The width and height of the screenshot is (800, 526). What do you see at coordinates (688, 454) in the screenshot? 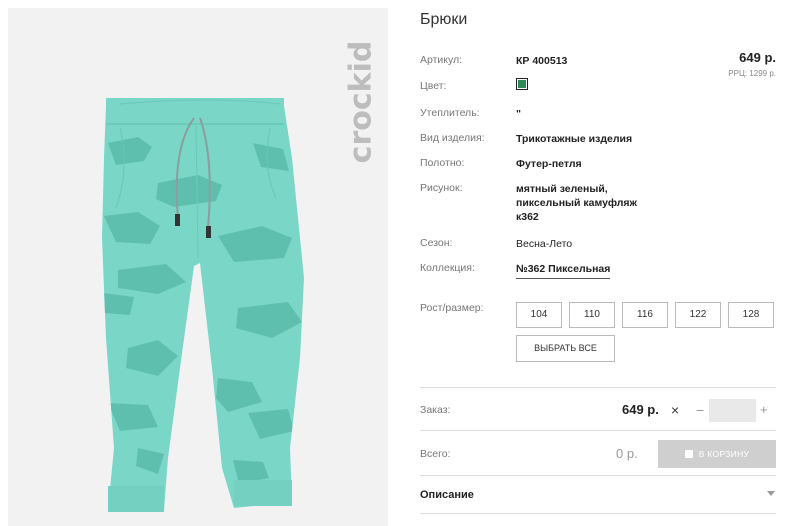
I see `bag-icon` at bounding box center [688, 454].